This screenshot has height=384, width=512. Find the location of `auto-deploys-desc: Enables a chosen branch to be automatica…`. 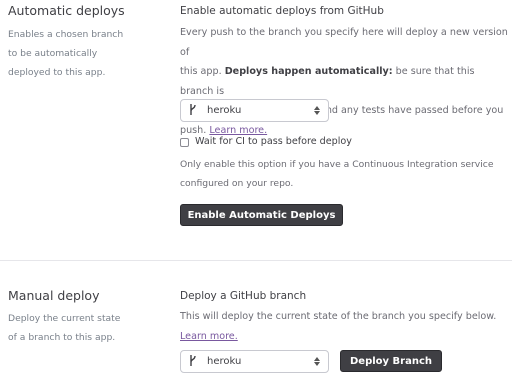

auto-deploys-desc: Enables a chosen branch to be automatica… is located at coordinates (65, 53).